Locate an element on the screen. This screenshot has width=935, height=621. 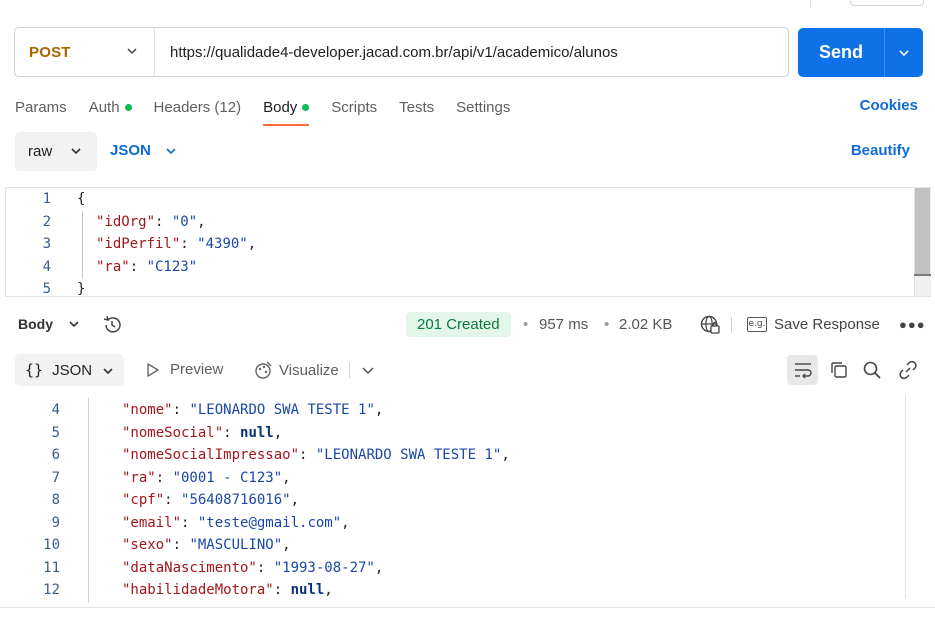
code-line: 2 "idOrg": "0", is located at coordinates (468, 222).